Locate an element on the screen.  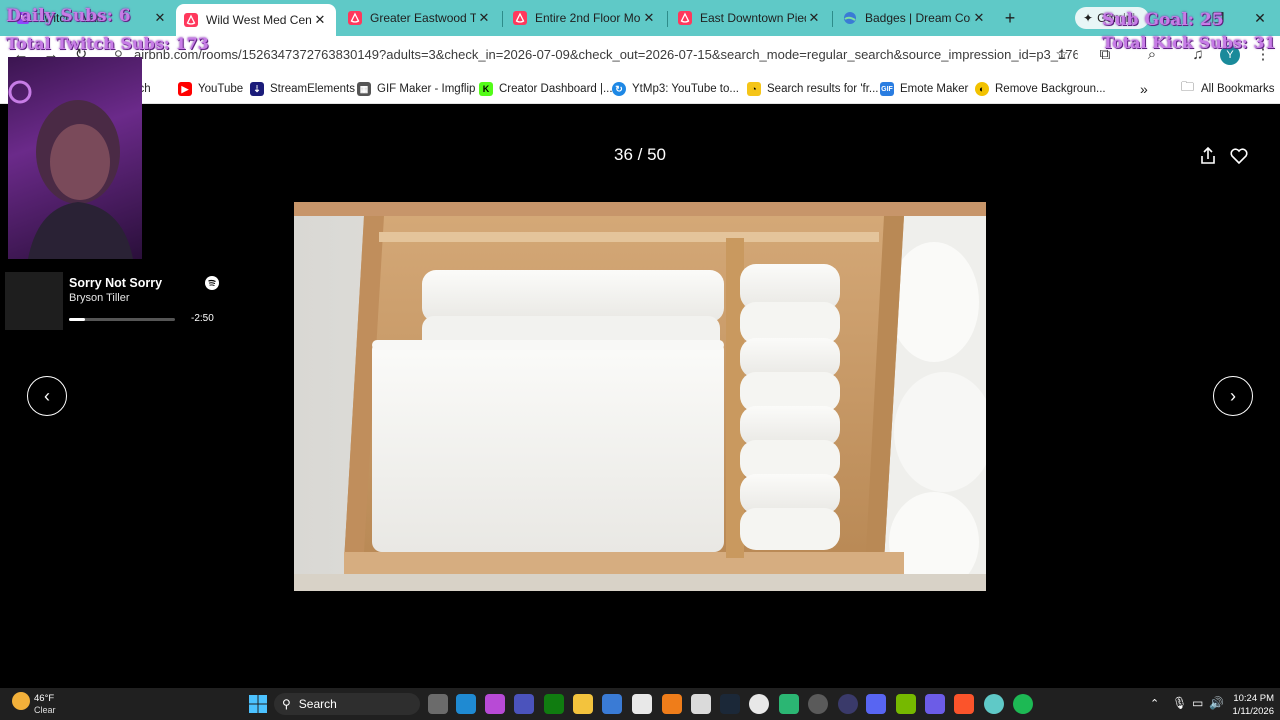
imgflip-icon: ▦ is located at coordinates (364, 89).